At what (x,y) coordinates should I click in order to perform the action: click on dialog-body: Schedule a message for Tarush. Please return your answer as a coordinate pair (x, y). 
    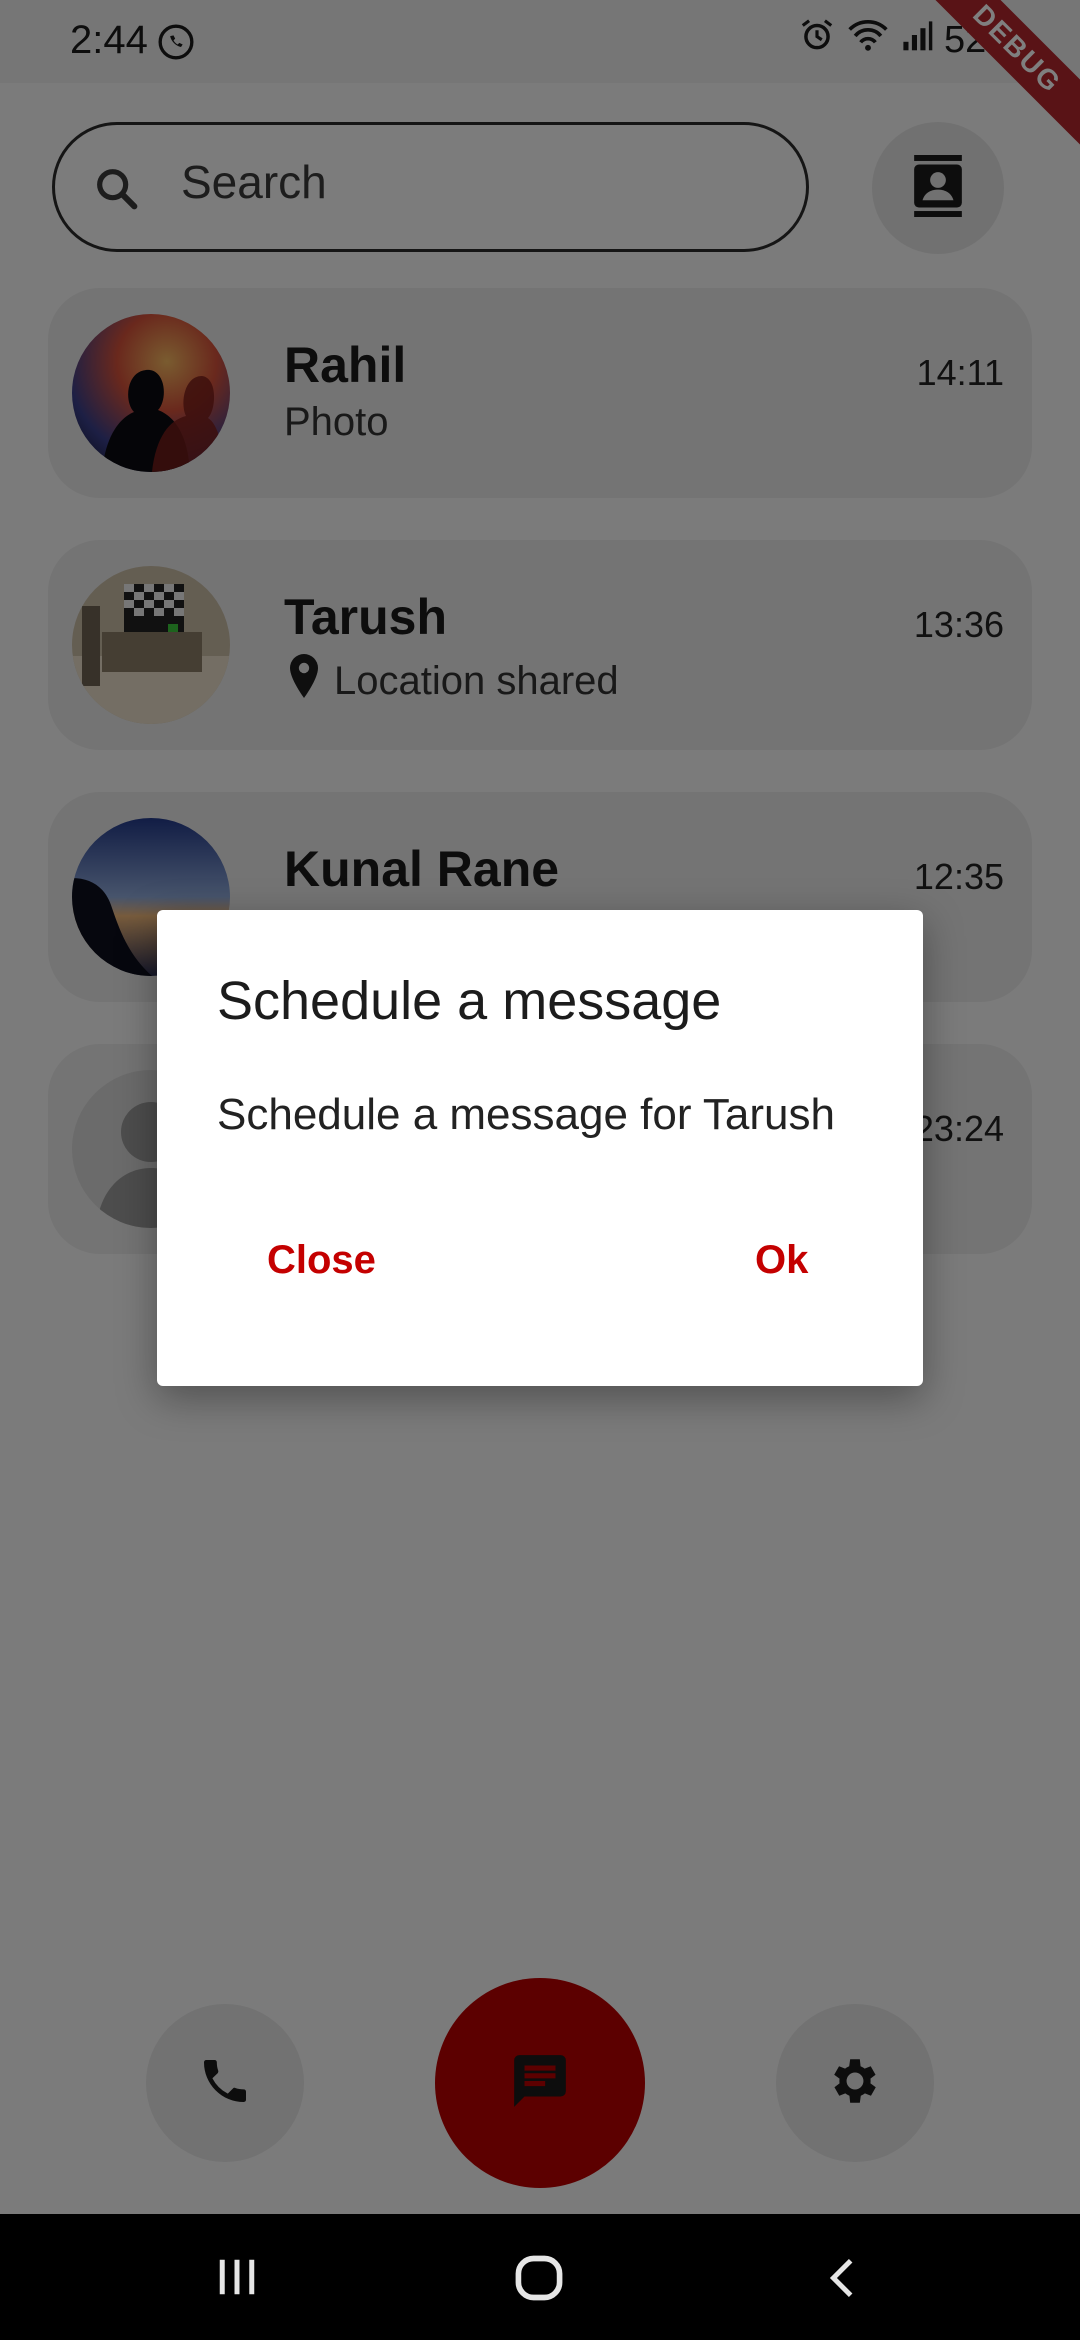
    Looking at the image, I should click on (526, 1114).